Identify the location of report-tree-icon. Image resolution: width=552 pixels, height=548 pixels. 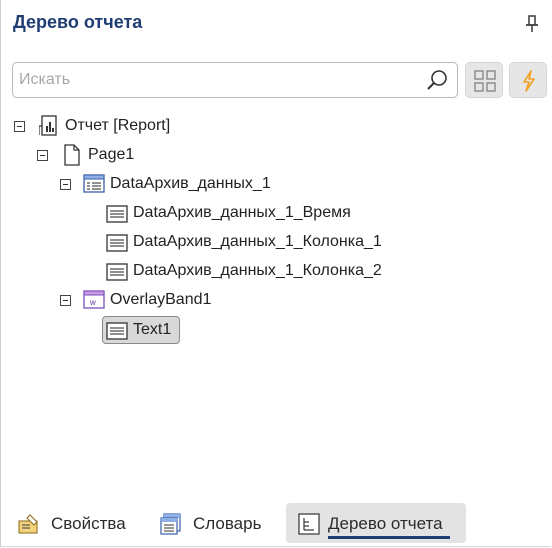
(309, 524).